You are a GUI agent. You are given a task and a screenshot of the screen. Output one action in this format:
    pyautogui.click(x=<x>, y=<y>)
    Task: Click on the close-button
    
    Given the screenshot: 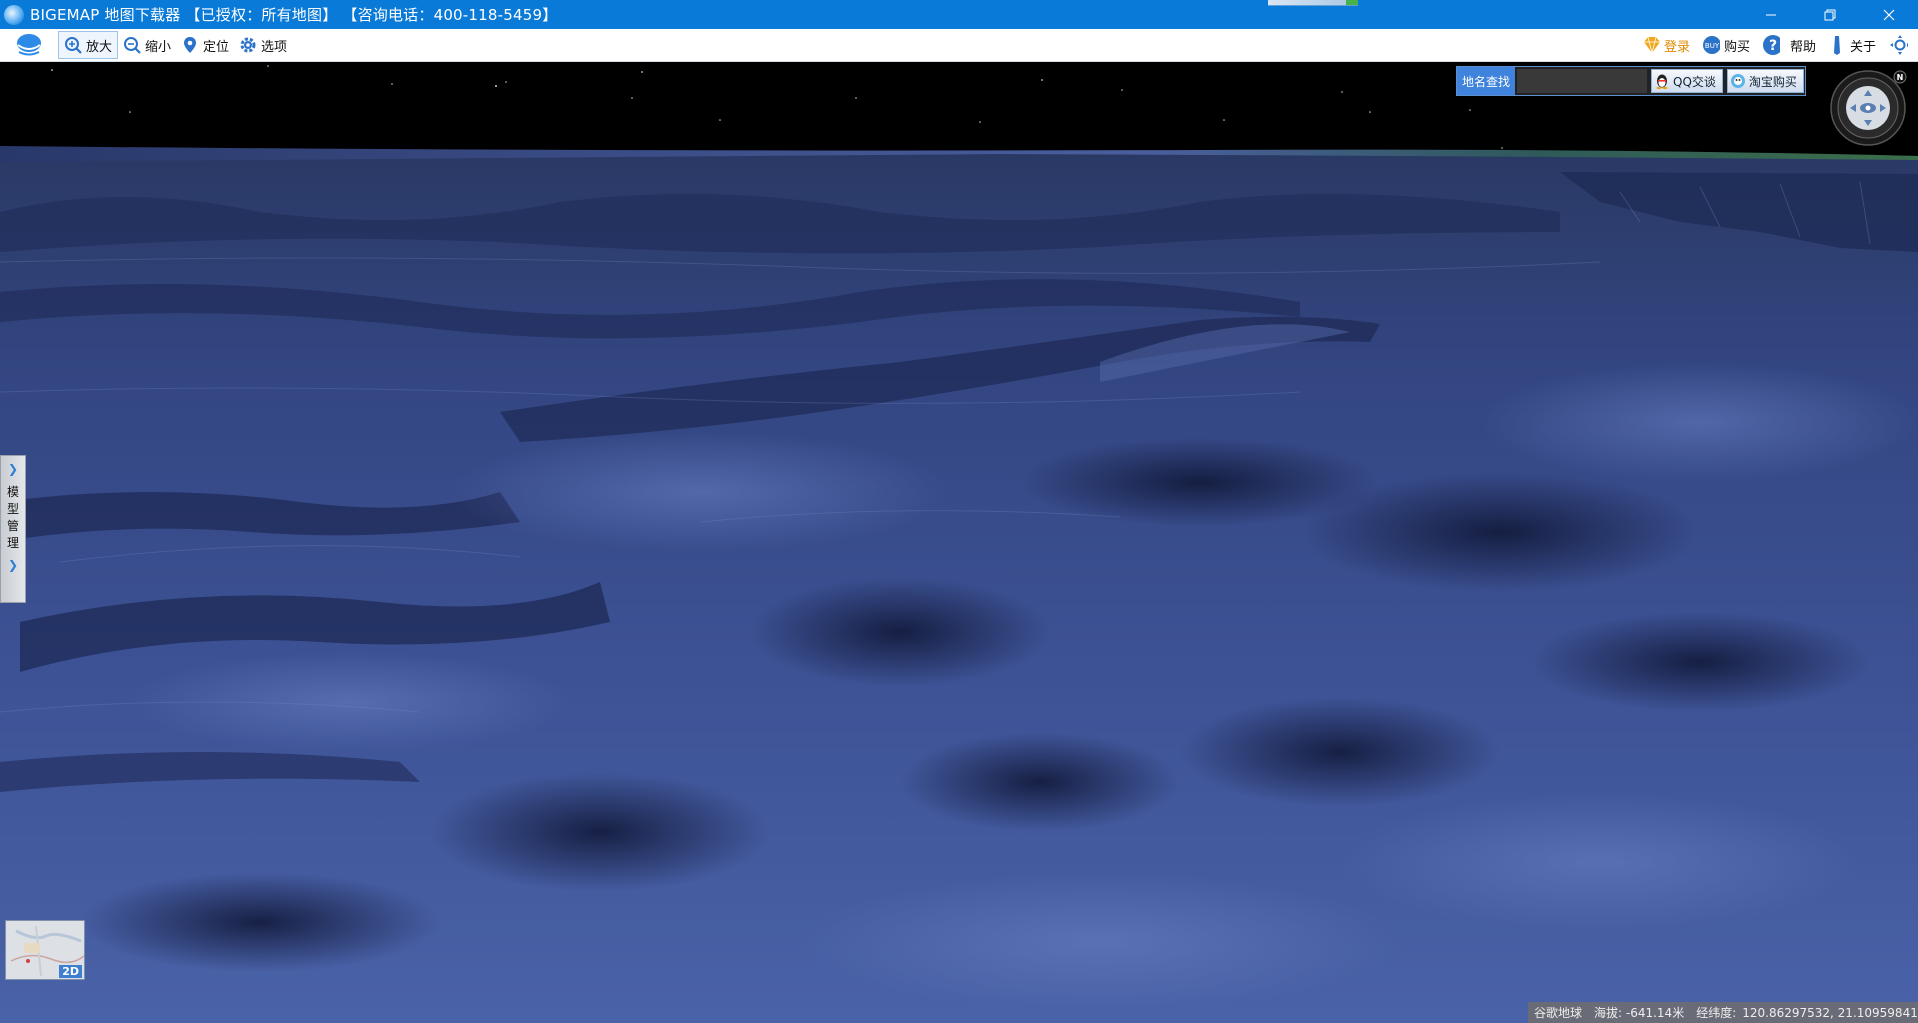 What is the action you would take?
    pyautogui.click(x=1888, y=14)
    